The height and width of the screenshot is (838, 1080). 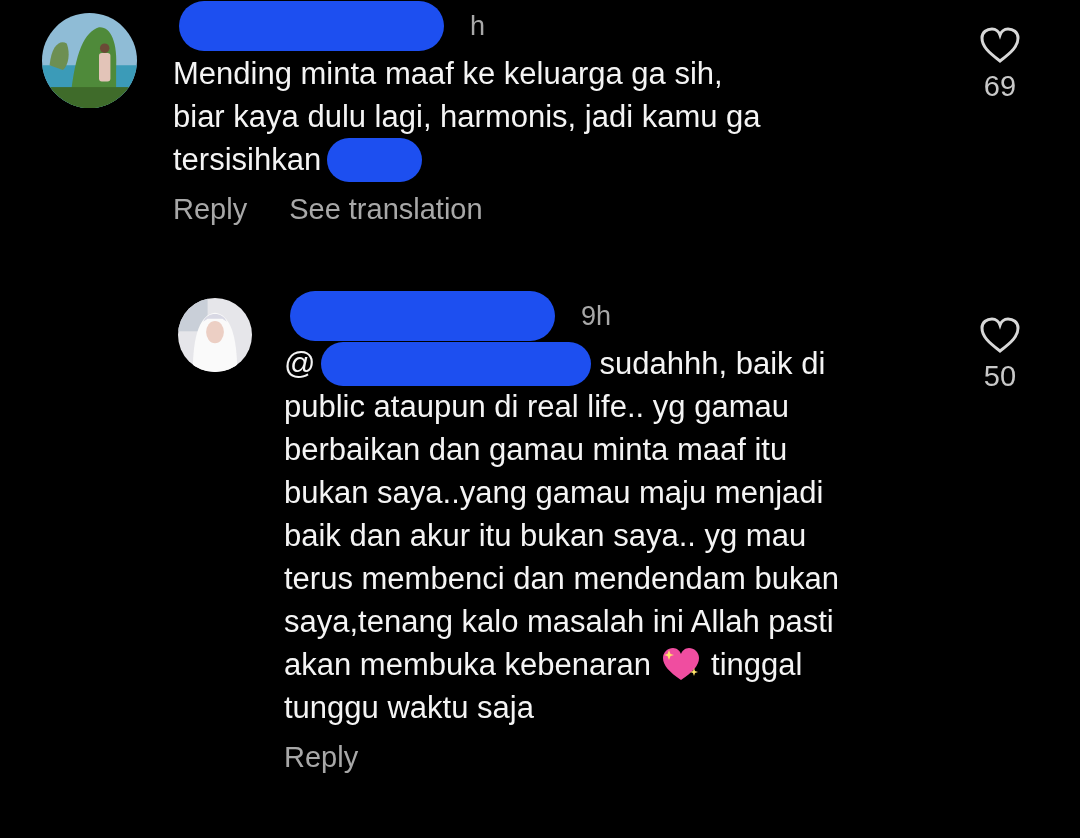 I want to click on comment-time: 9h, so click(x=596, y=316).